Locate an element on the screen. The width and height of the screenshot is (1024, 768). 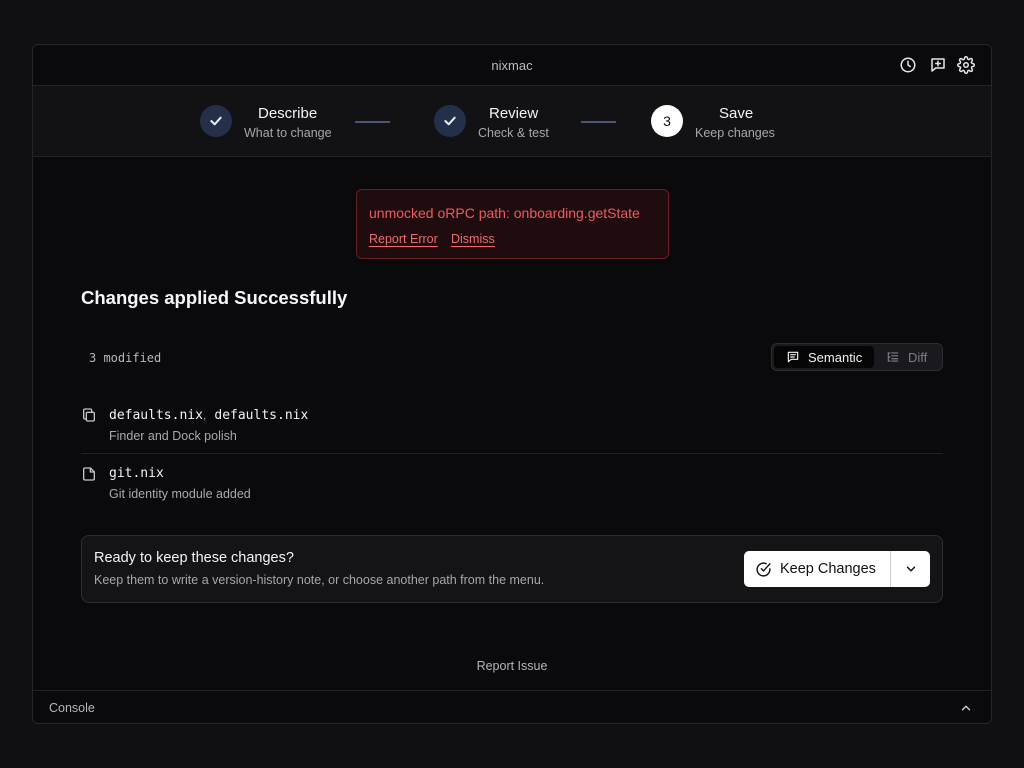
step-3-title: Save is located at coordinates (736, 113).